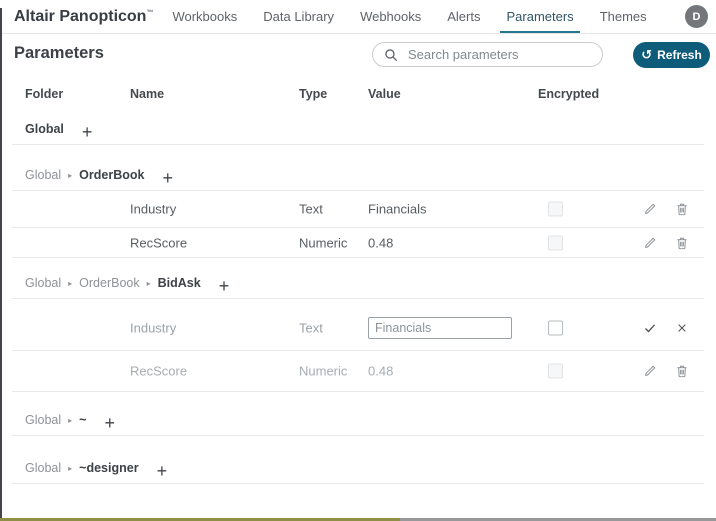  I want to click on confirm-button, so click(650, 328).